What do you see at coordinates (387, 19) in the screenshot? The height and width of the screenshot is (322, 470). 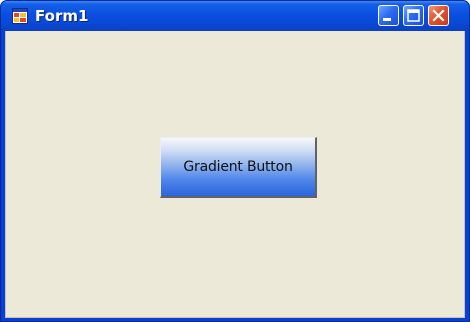 I see `minimize-icon` at bounding box center [387, 19].